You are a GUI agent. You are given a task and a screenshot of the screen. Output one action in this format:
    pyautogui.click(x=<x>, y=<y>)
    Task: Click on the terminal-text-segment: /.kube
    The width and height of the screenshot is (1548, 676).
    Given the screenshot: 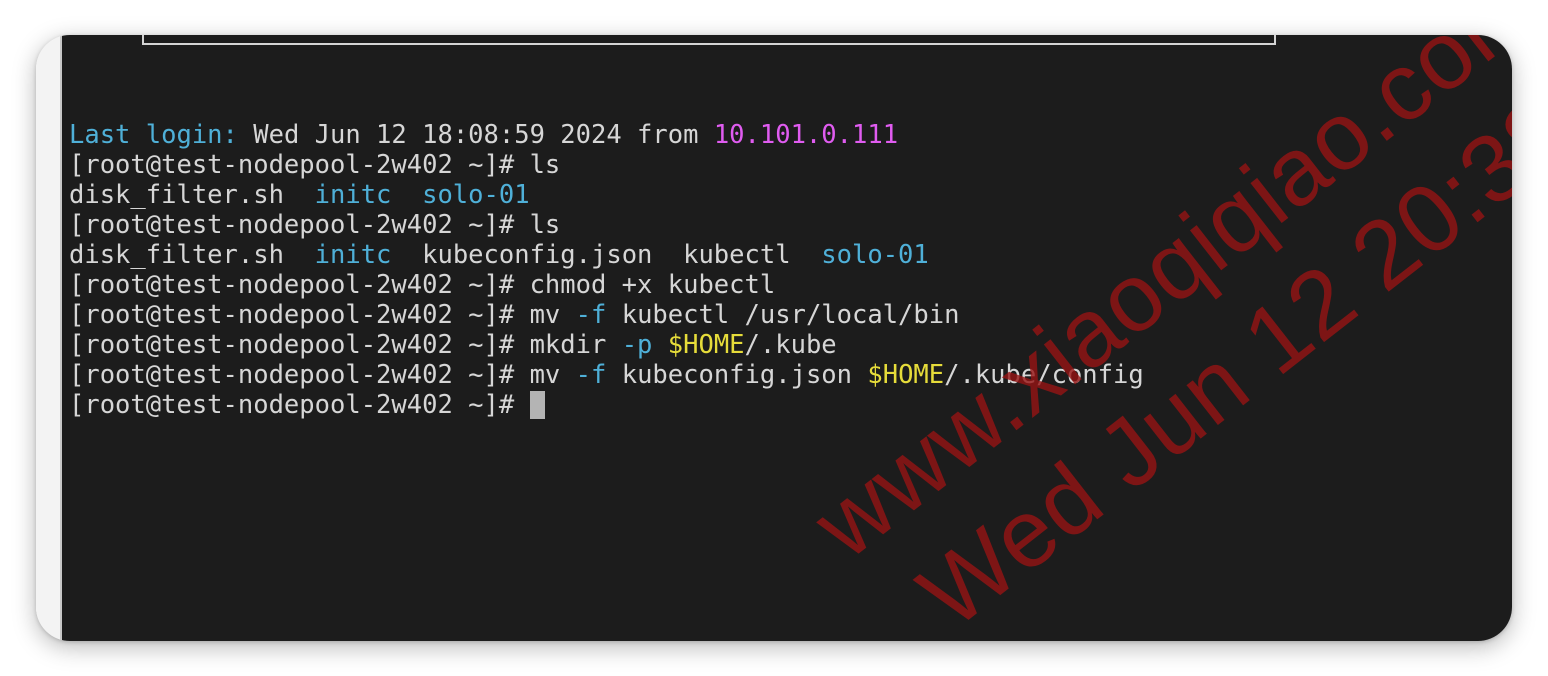 What is the action you would take?
    pyautogui.click(x=790, y=345)
    